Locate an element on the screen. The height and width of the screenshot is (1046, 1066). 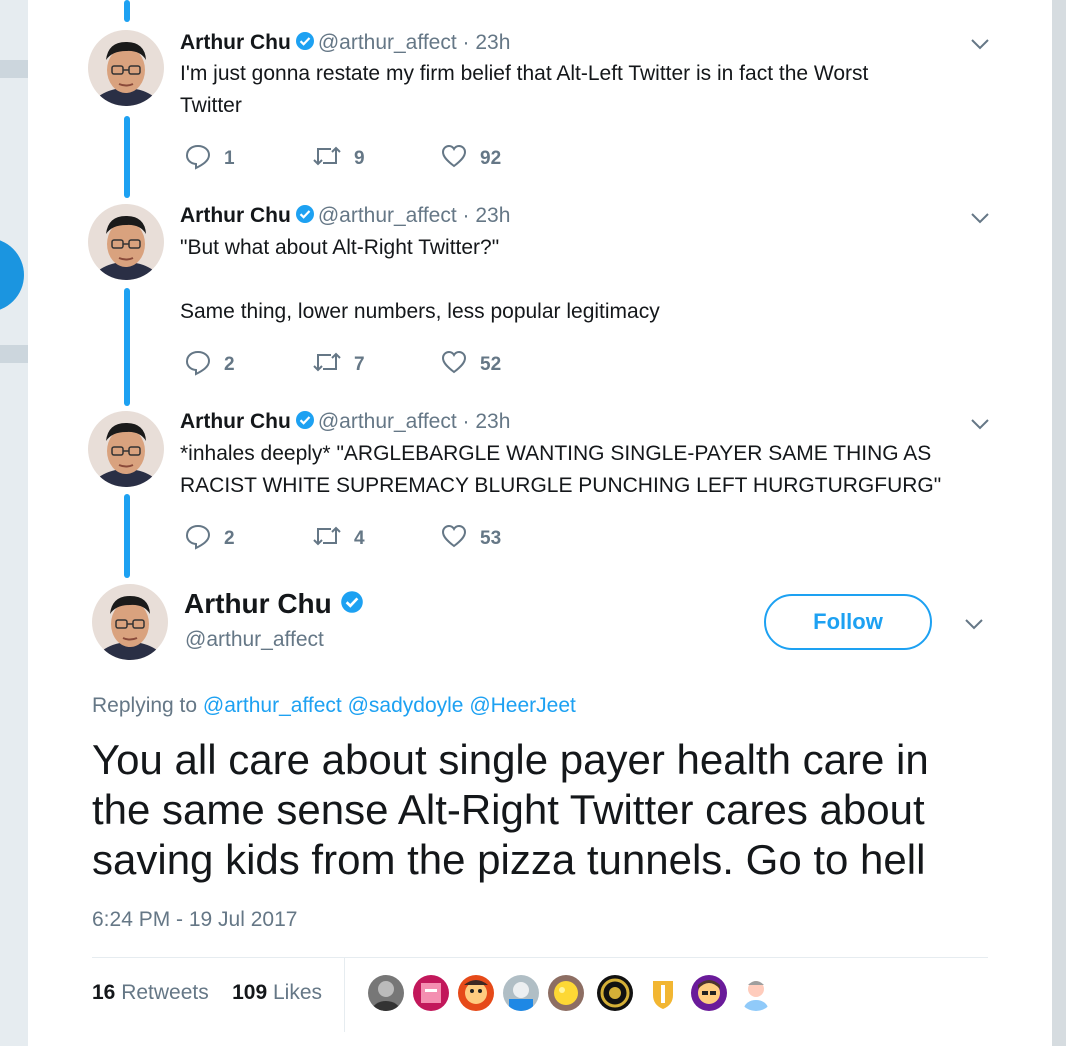
replying-prefix: Replying to is located at coordinates (145, 705).